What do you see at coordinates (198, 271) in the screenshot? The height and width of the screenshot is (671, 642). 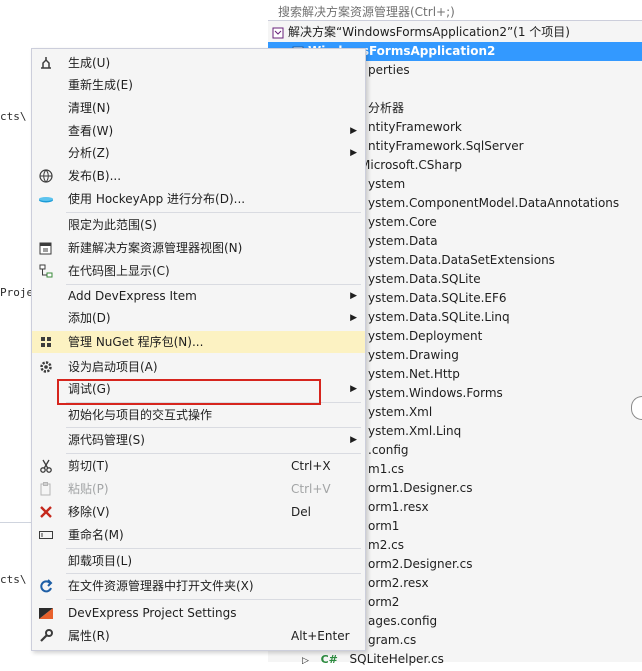 I see `menu-item-code-map: 在代码图上显示(C)` at bounding box center [198, 271].